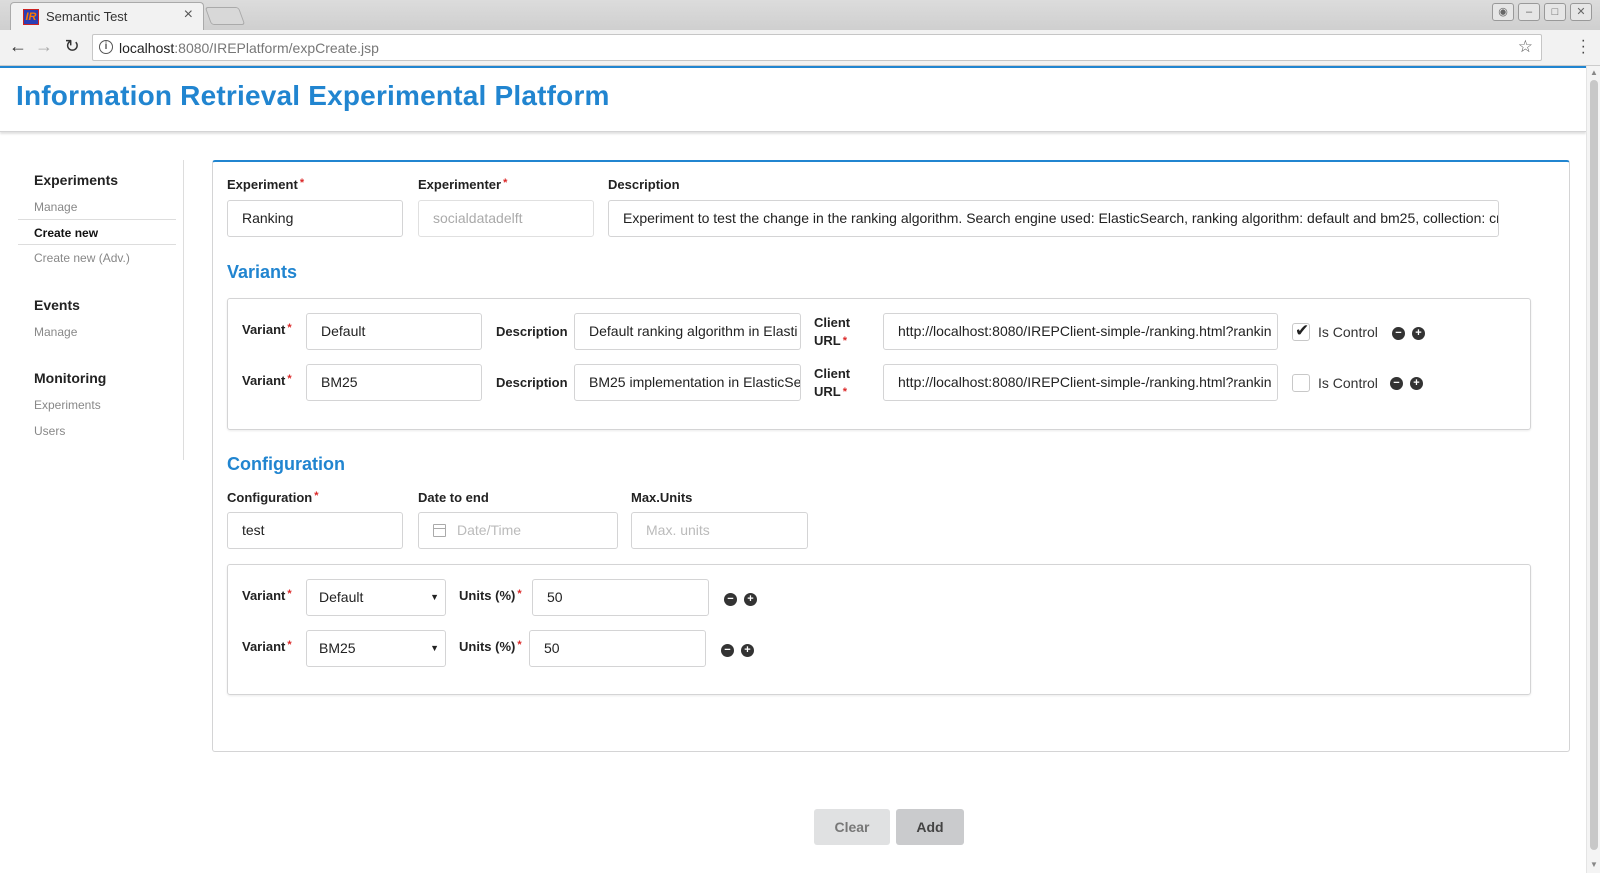 The image size is (1600, 873). I want to click on info-icon: i, so click(106, 47).